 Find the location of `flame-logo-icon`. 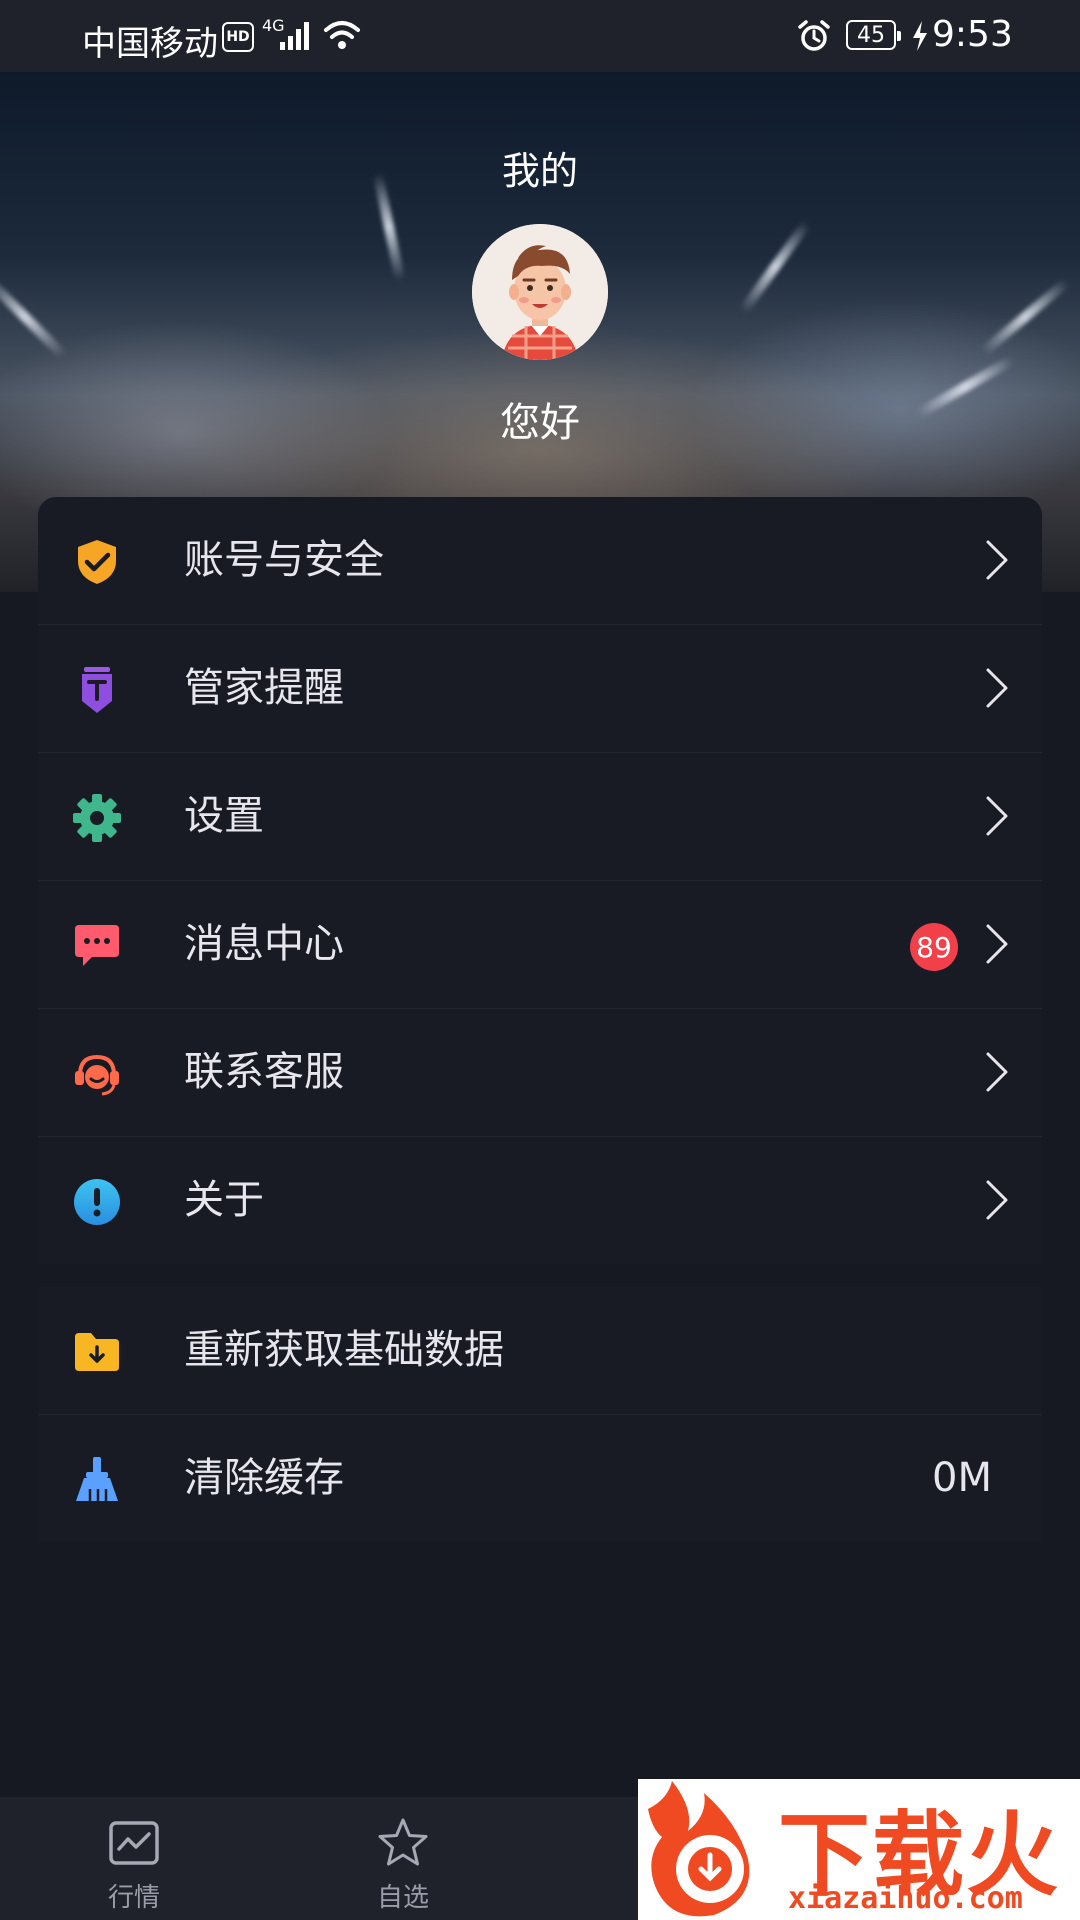

flame-logo-icon is located at coordinates (699, 1849).